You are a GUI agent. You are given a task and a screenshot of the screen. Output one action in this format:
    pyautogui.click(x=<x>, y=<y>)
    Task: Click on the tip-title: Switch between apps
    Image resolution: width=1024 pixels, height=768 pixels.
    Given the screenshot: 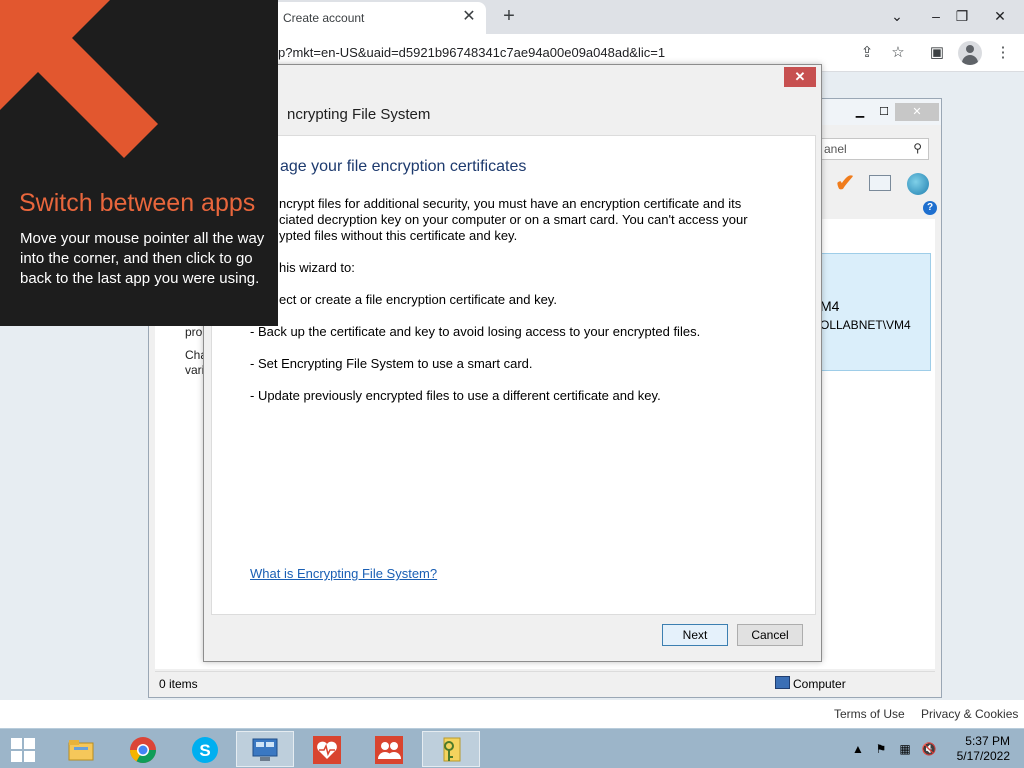 What is the action you would take?
    pyautogui.click(x=137, y=203)
    